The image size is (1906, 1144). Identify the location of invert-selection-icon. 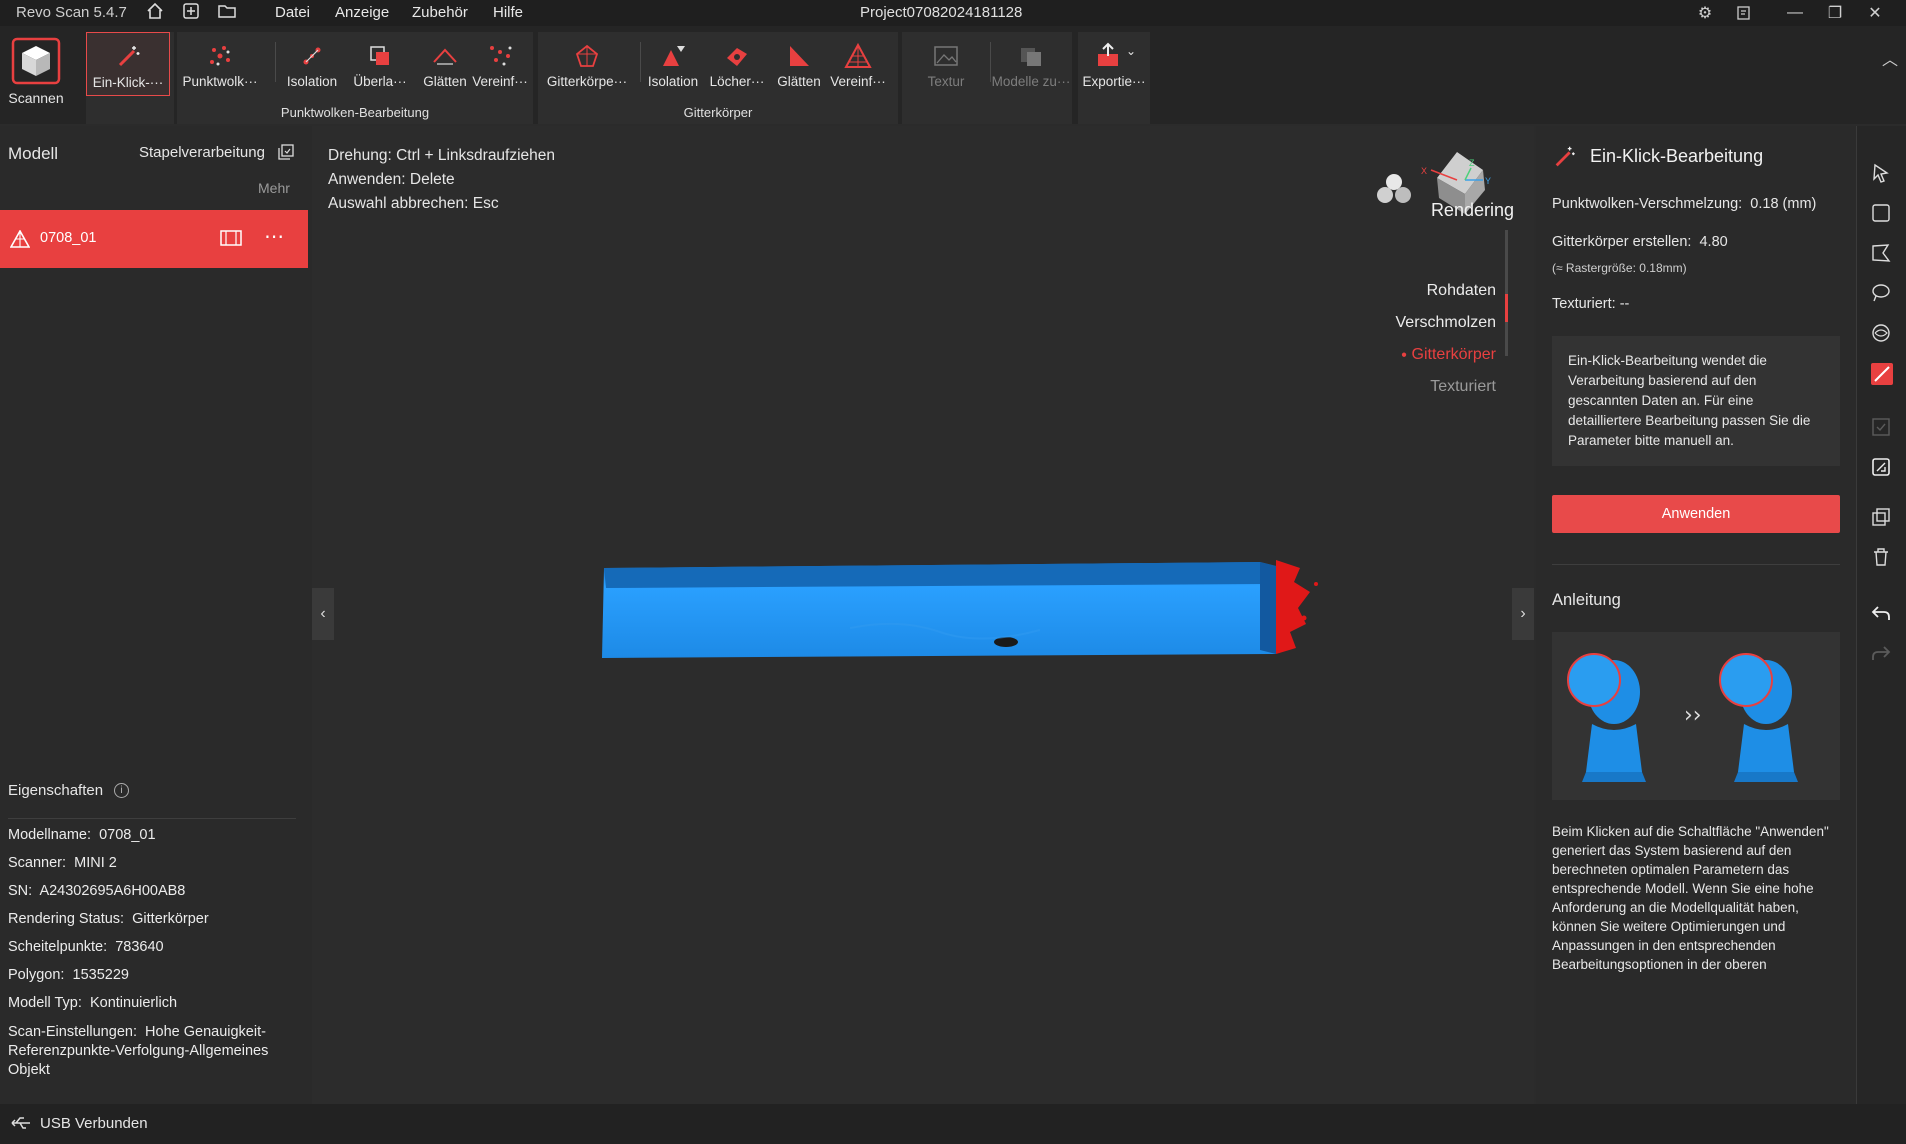
(1882, 468).